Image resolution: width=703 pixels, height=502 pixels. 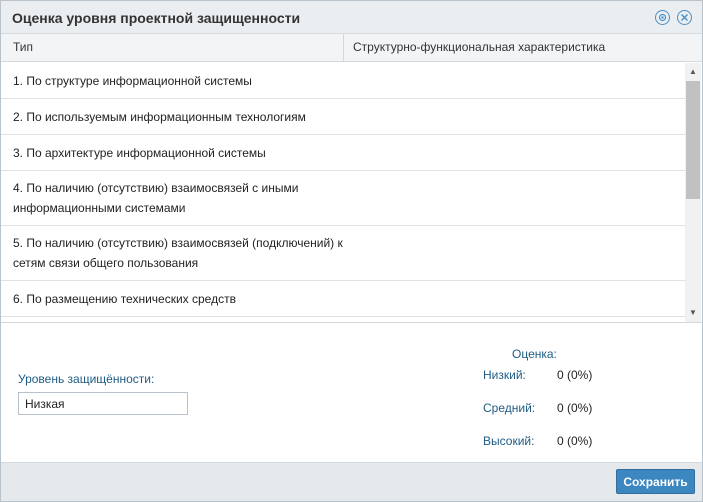 I want to click on scroll-up-icon: ▲, so click(x=693, y=72).